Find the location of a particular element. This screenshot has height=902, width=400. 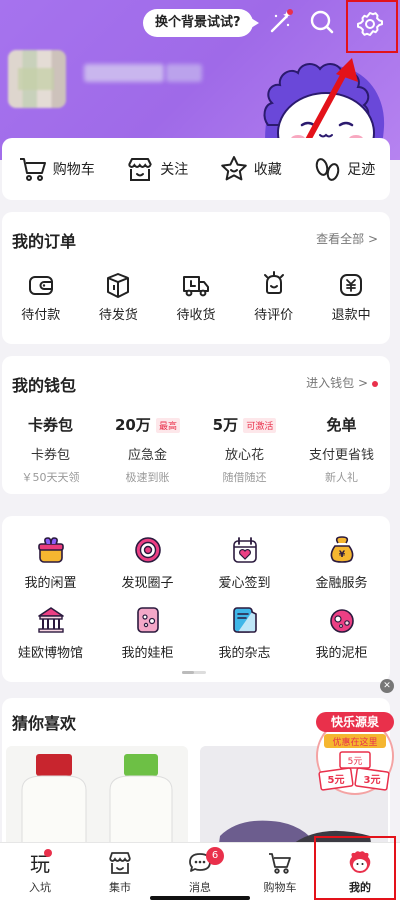

service-doll-cabinet-label: 我的娃柜 is located at coordinates (147, 653).